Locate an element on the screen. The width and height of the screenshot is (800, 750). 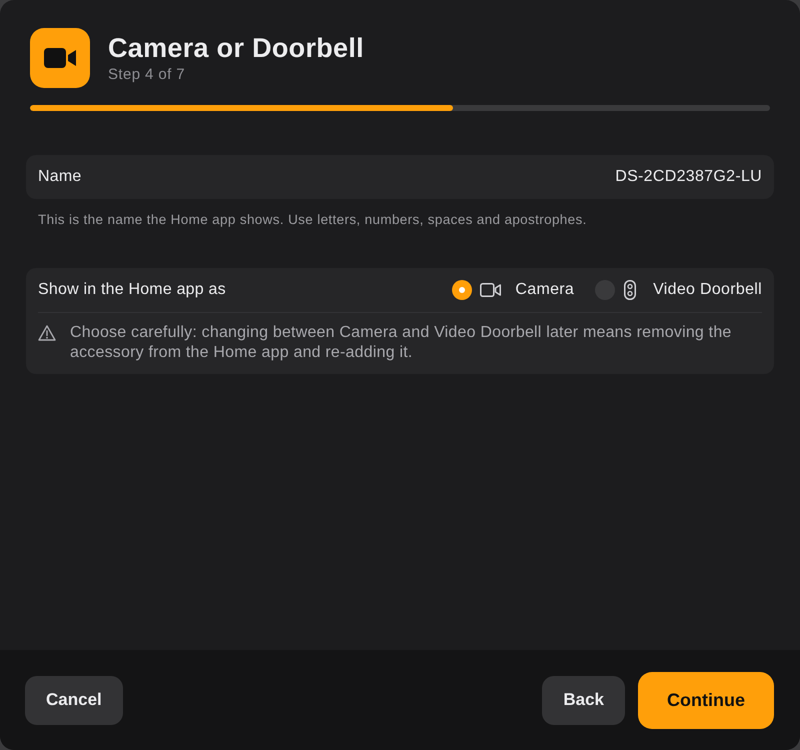
name-hint: This is the name the Home app shows. Use letters, numbers, spaces and apostrophes. is located at coordinates (313, 220).